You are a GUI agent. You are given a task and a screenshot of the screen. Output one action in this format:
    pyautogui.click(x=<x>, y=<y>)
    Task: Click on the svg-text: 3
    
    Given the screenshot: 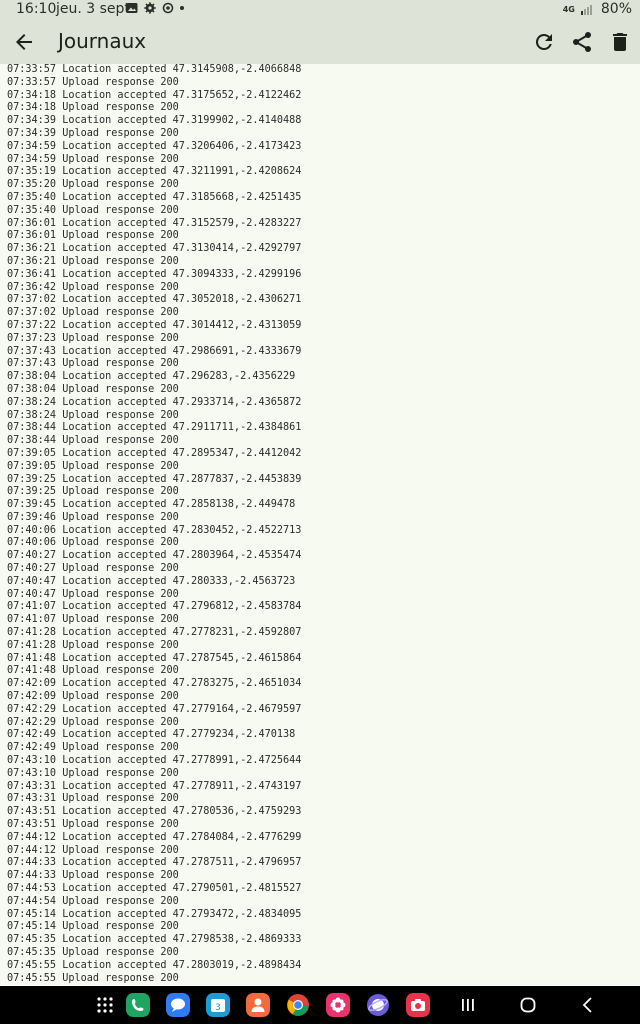 What is the action you would take?
    pyautogui.click(x=218, y=1008)
    